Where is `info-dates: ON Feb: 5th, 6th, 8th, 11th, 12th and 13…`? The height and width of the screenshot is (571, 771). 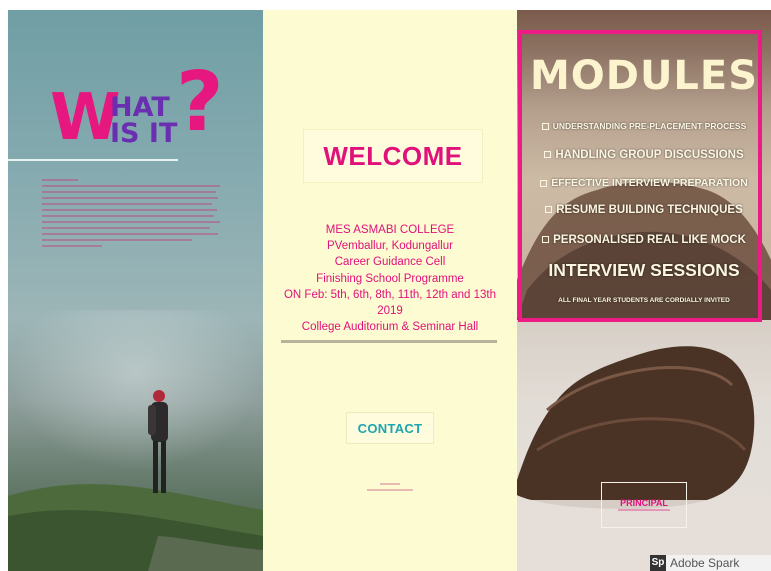 info-dates: ON Feb: 5th, 6th, 8th, 11th, 12th and 13… is located at coordinates (390, 294).